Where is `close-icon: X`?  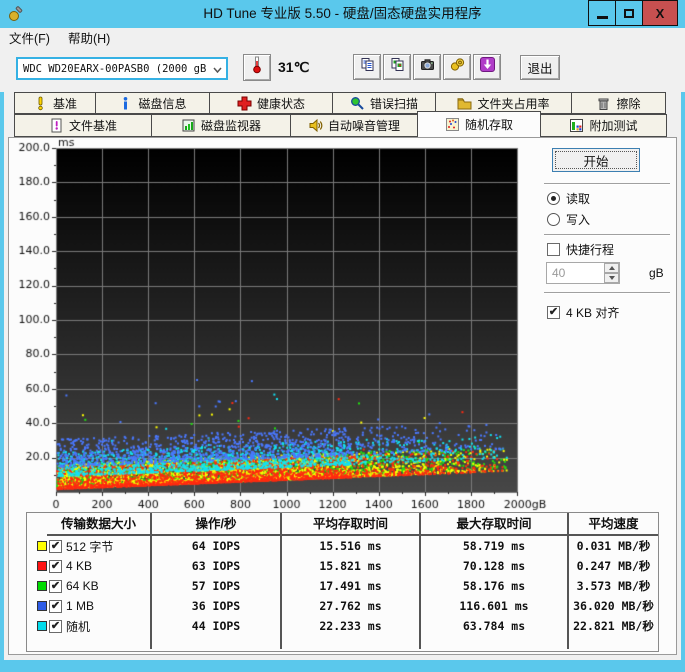
close-icon: X is located at coordinates (660, 13).